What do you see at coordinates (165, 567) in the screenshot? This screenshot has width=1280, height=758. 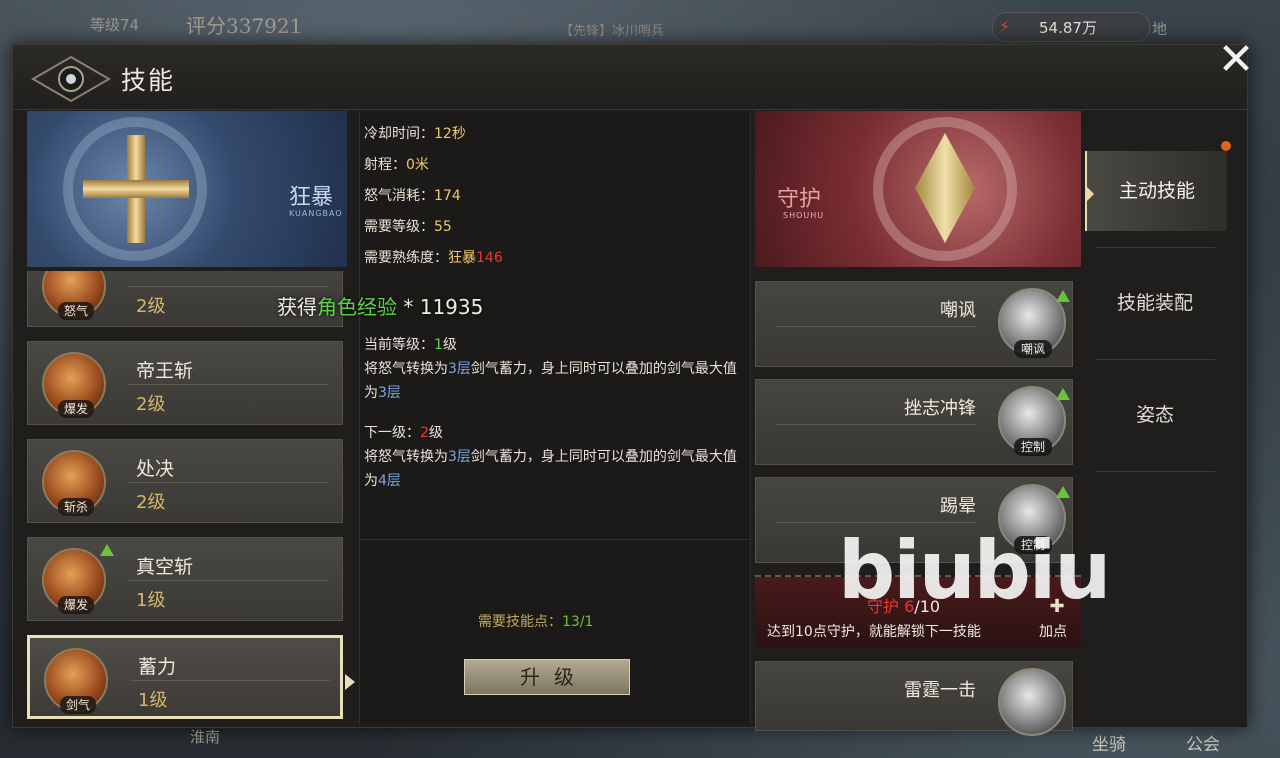 I see `skill-name: 真空斩` at bounding box center [165, 567].